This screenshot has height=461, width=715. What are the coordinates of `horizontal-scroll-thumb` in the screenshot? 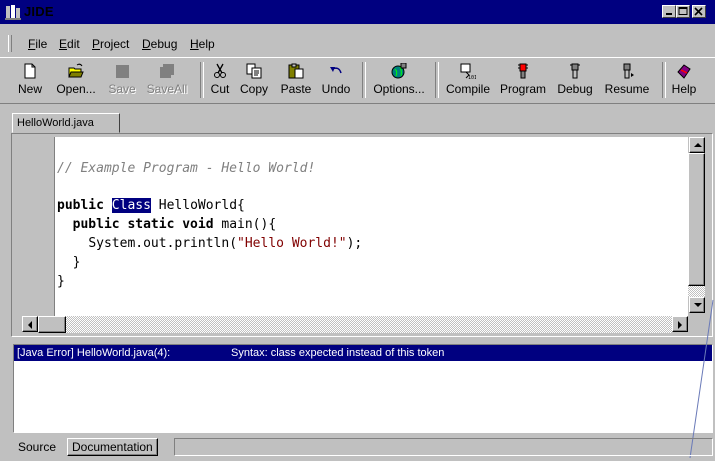 It's located at (52, 324).